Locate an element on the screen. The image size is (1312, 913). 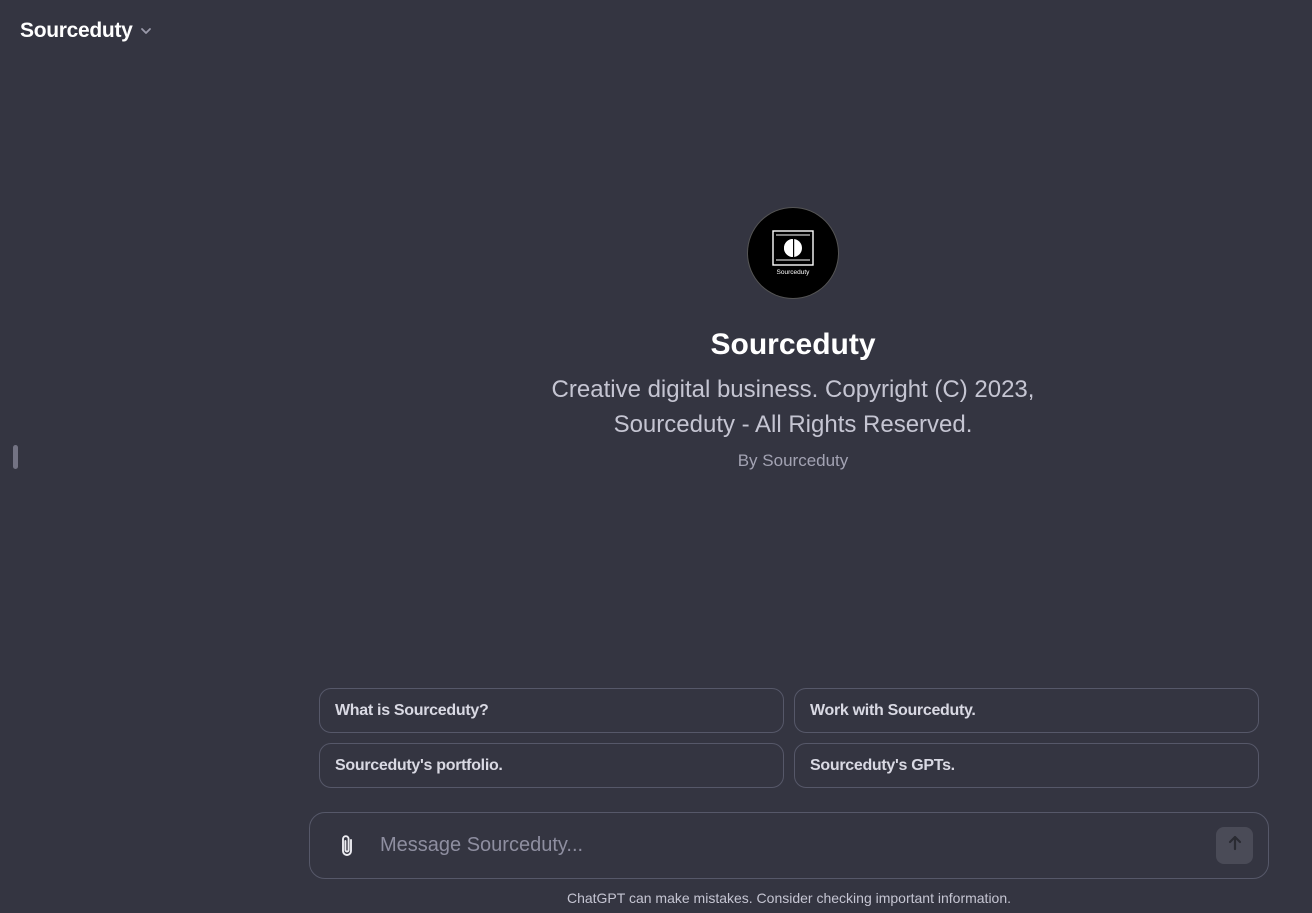
arrow-up-icon is located at coordinates (1235, 845).